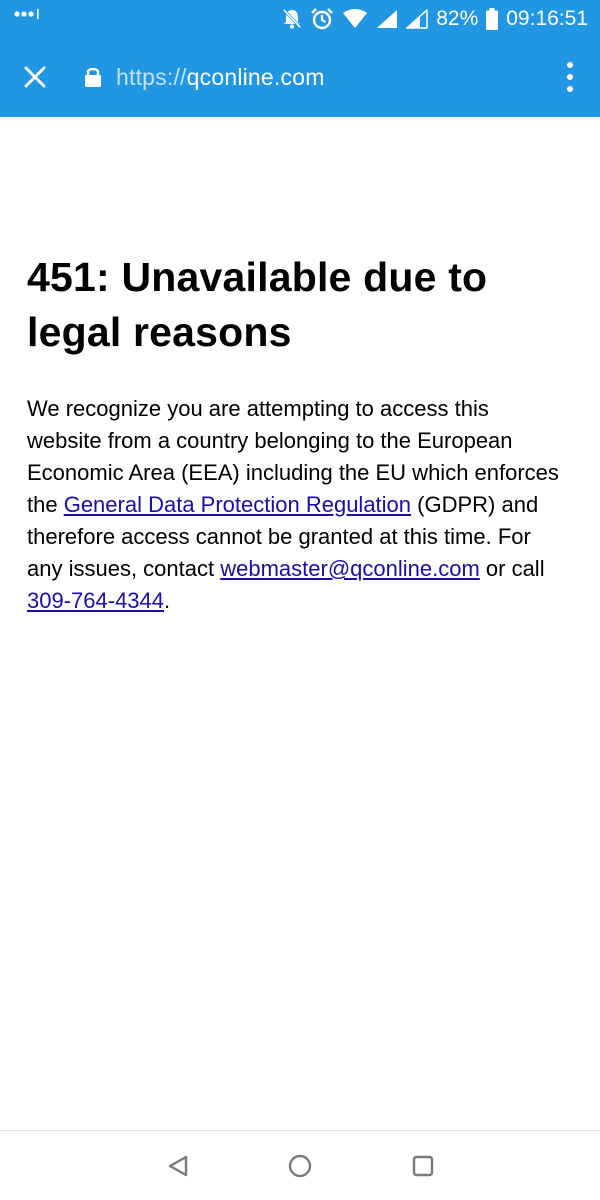 The width and height of the screenshot is (600, 1200). I want to click on battery-icon, so click(492, 19).